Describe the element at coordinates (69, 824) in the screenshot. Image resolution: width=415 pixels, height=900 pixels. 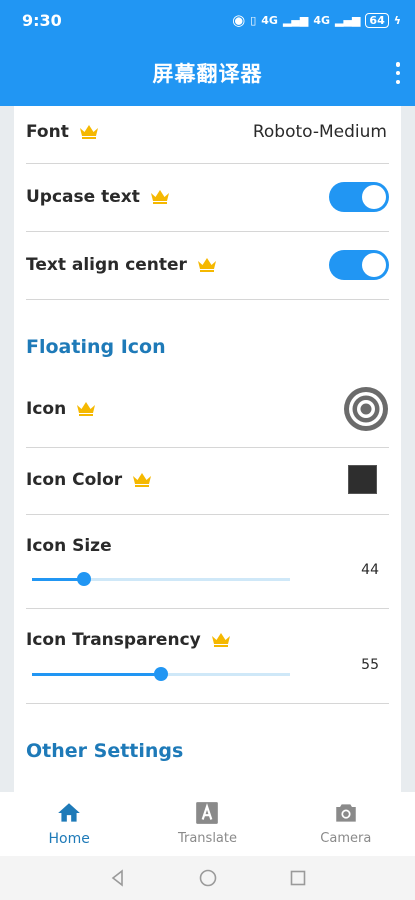
I see `nav-item-home: Home` at that location.